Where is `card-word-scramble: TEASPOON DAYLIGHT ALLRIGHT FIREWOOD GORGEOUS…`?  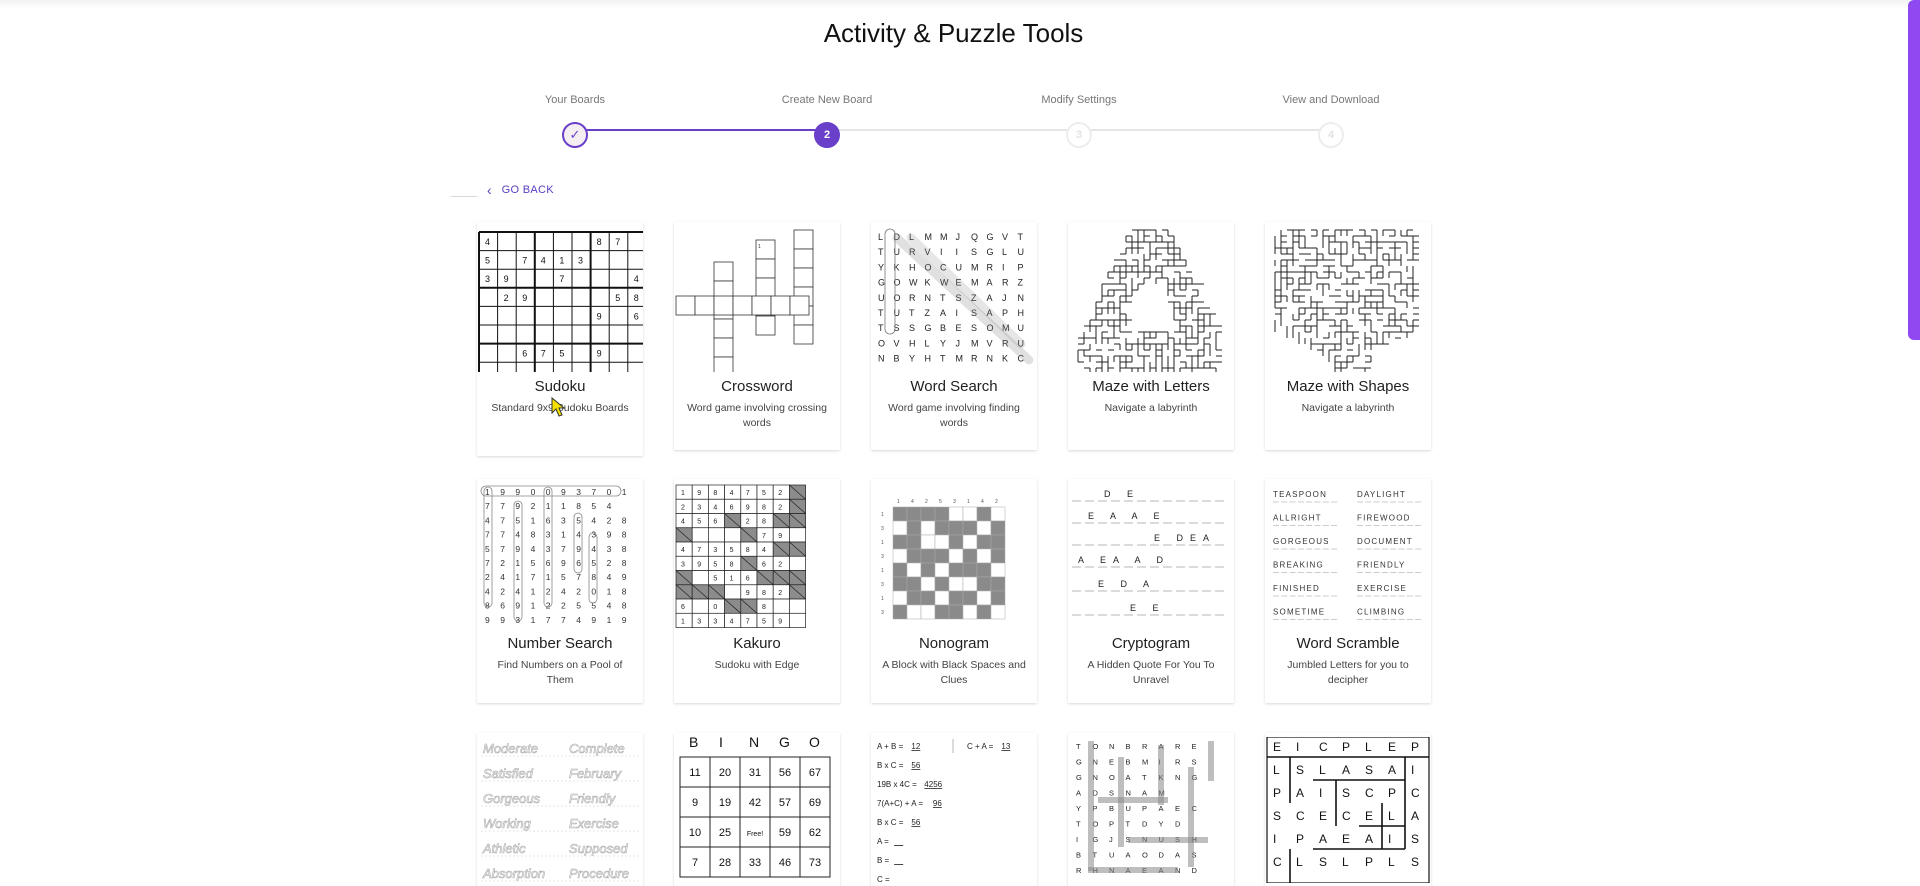 card-word-scramble: TEASPOON DAYLIGHT ALLRIGHT FIREWOOD GORGEOUS… is located at coordinates (1348, 591).